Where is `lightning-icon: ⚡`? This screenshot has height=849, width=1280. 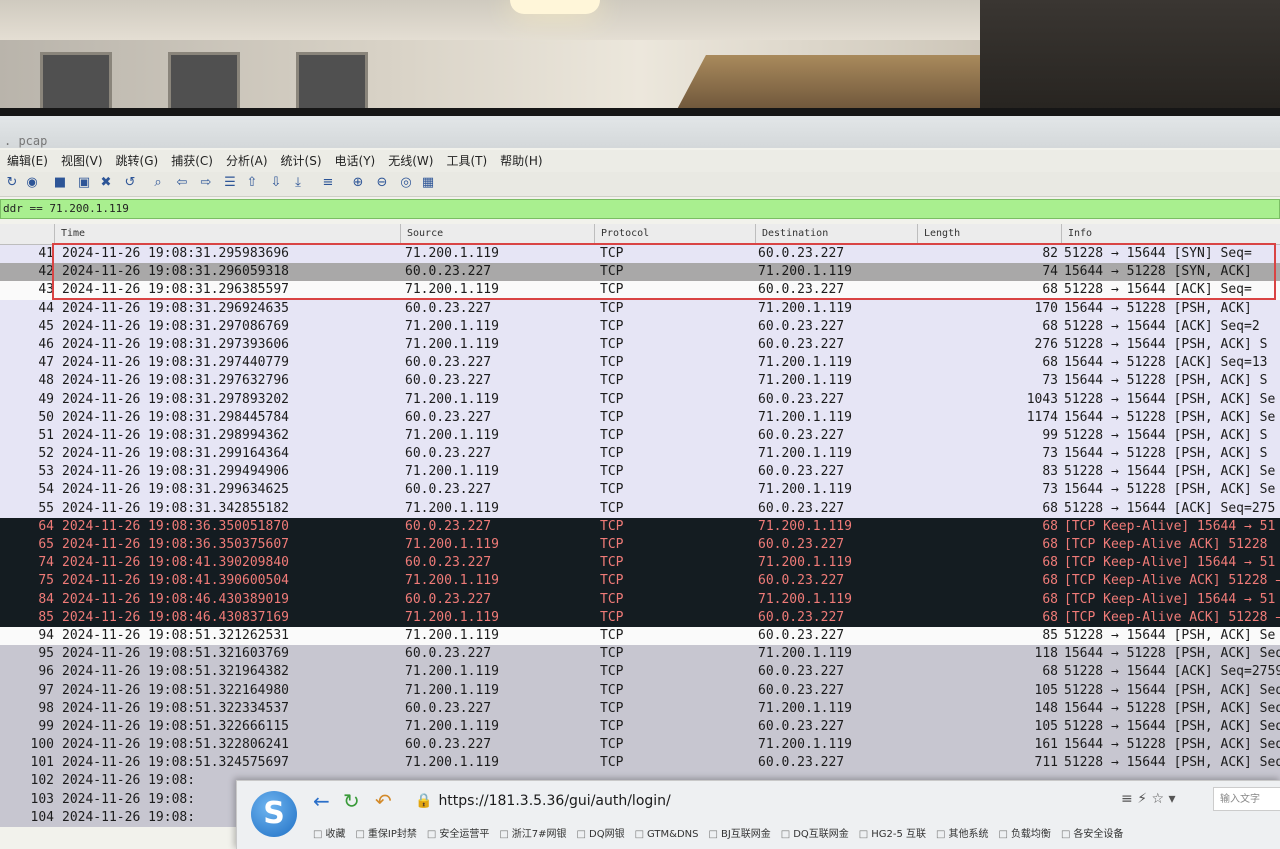 lightning-icon: ⚡ is located at coordinates (1142, 799).